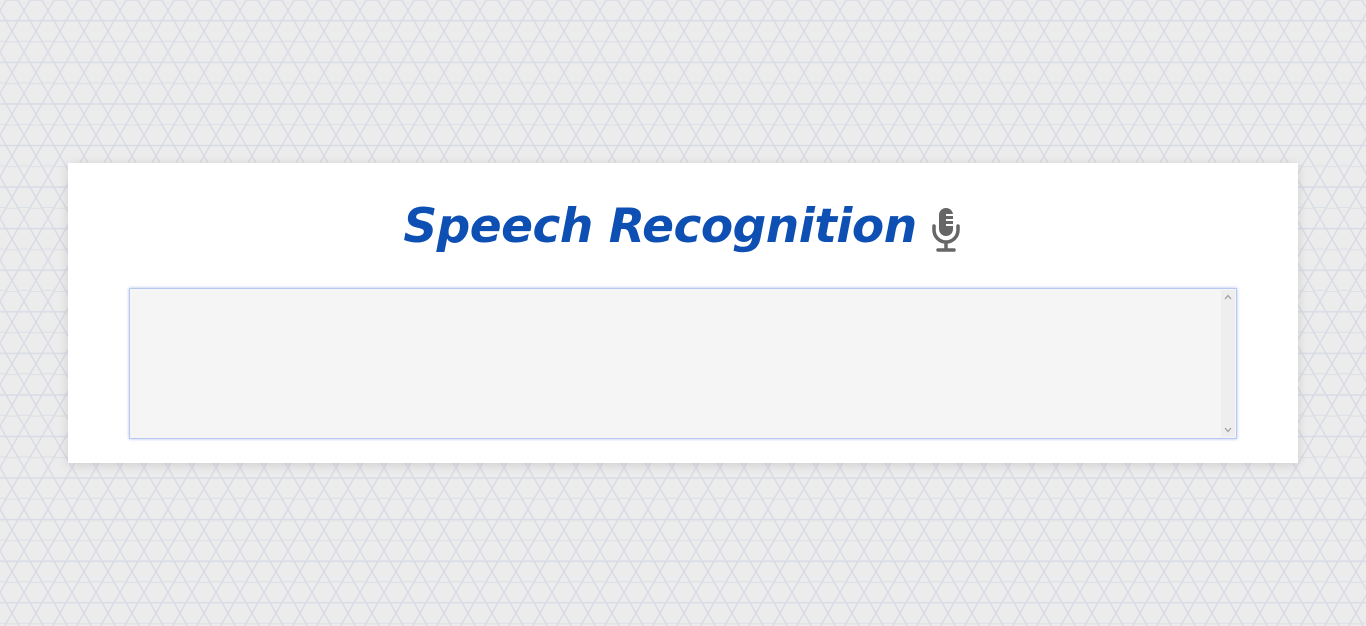  I want to click on chevron-up-icon, so click(1228, 297).